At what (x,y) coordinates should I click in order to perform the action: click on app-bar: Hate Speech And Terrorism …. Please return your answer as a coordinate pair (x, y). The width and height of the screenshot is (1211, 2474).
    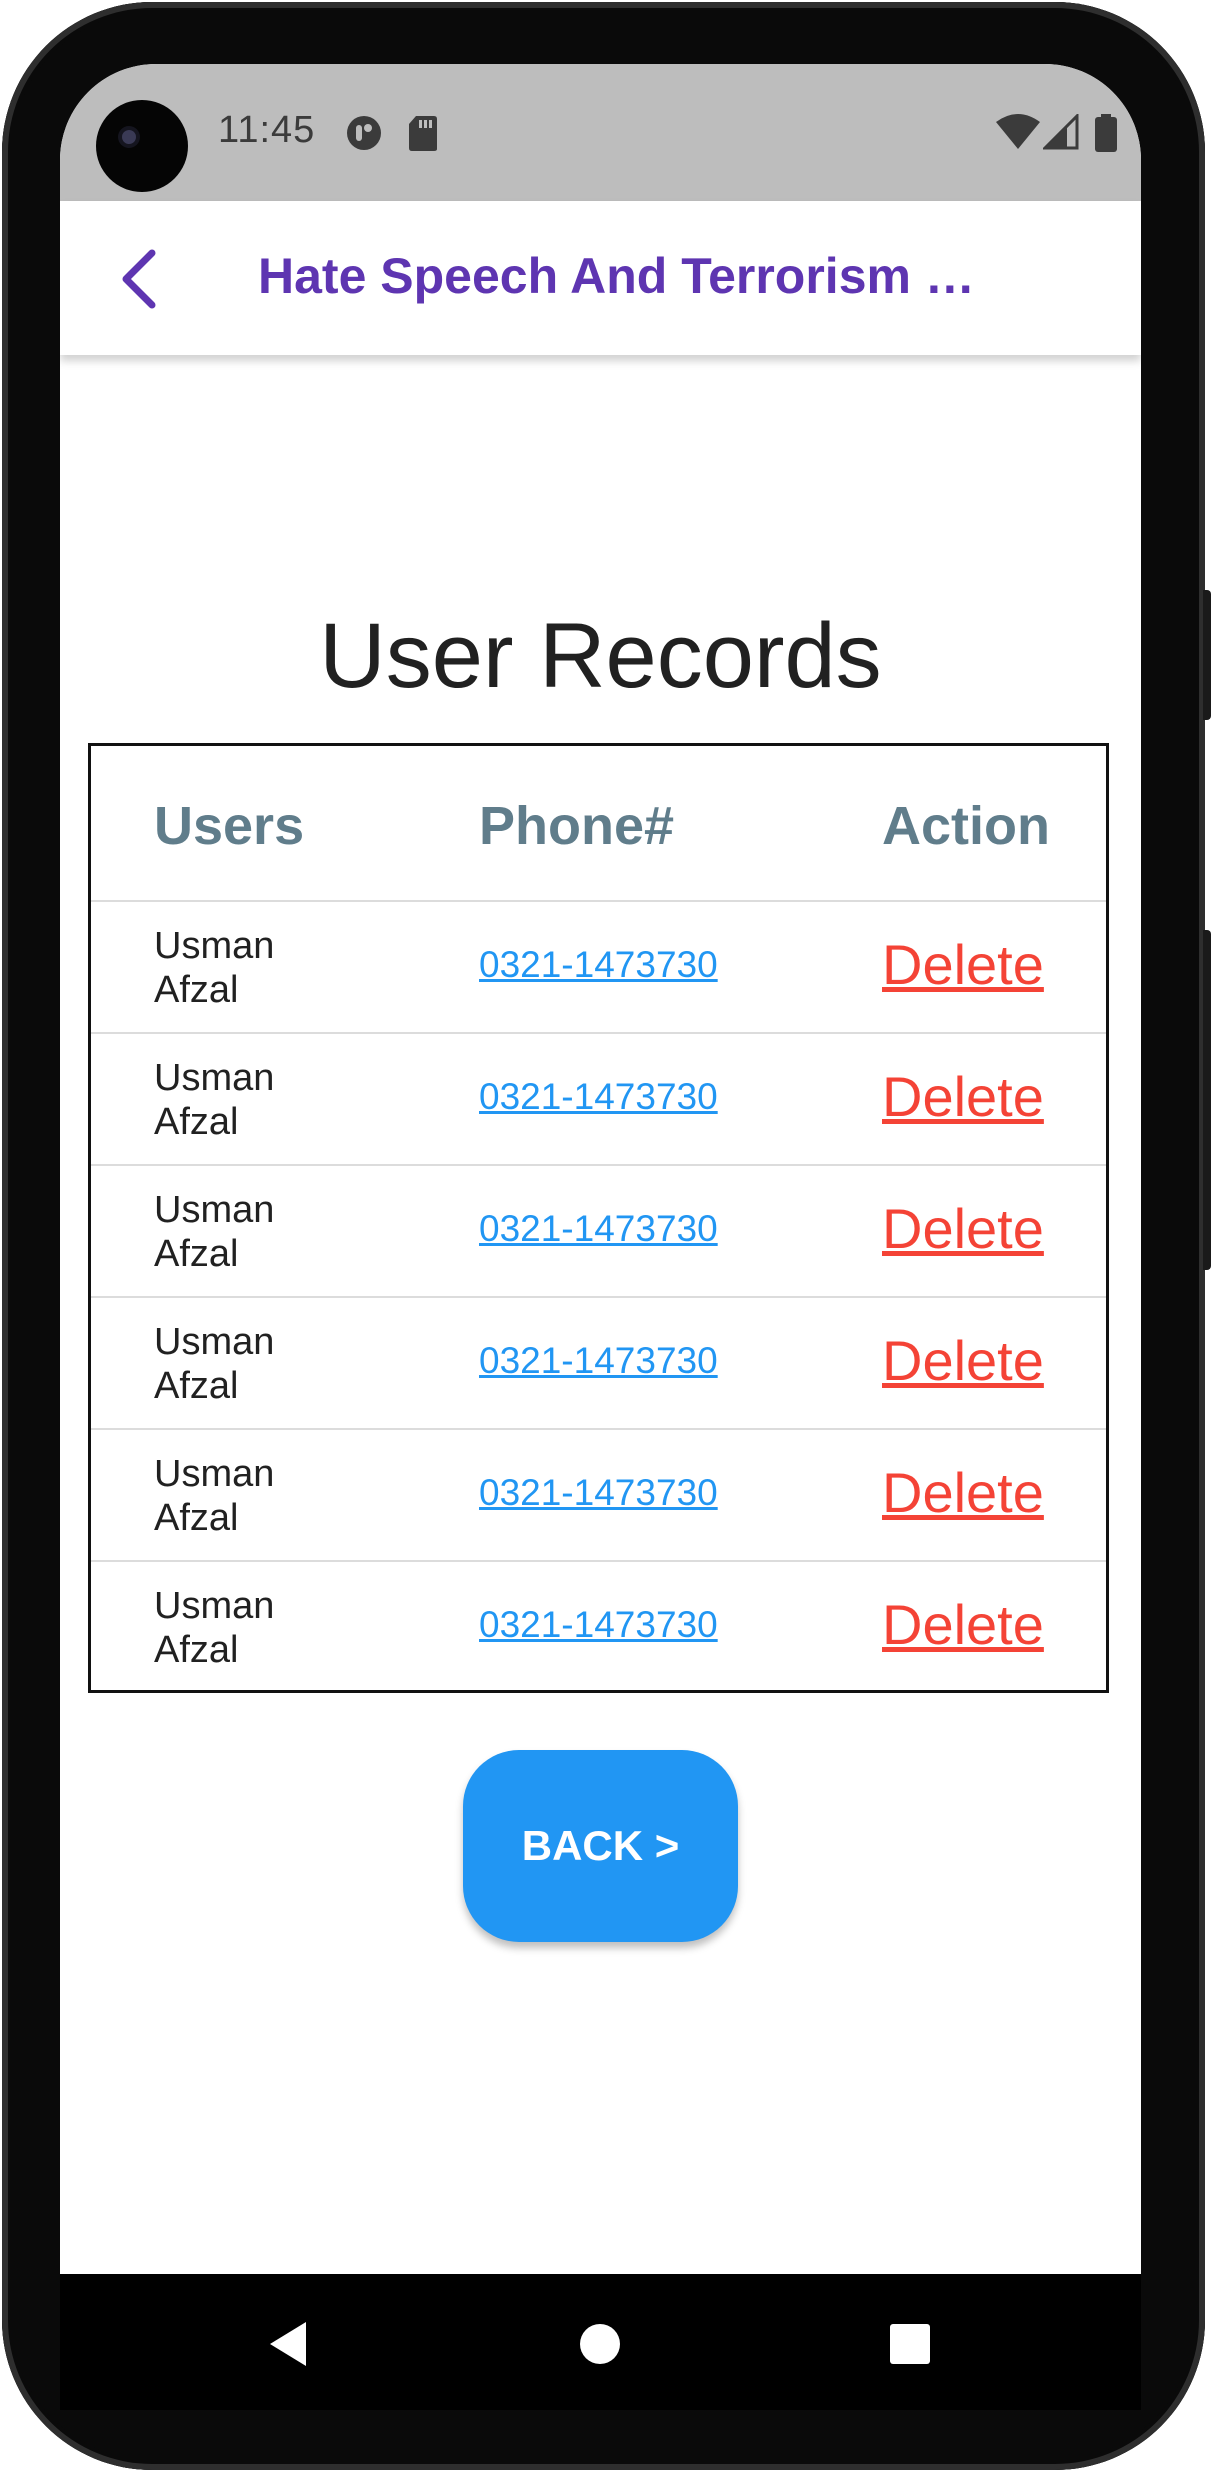
    Looking at the image, I should click on (600, 278).